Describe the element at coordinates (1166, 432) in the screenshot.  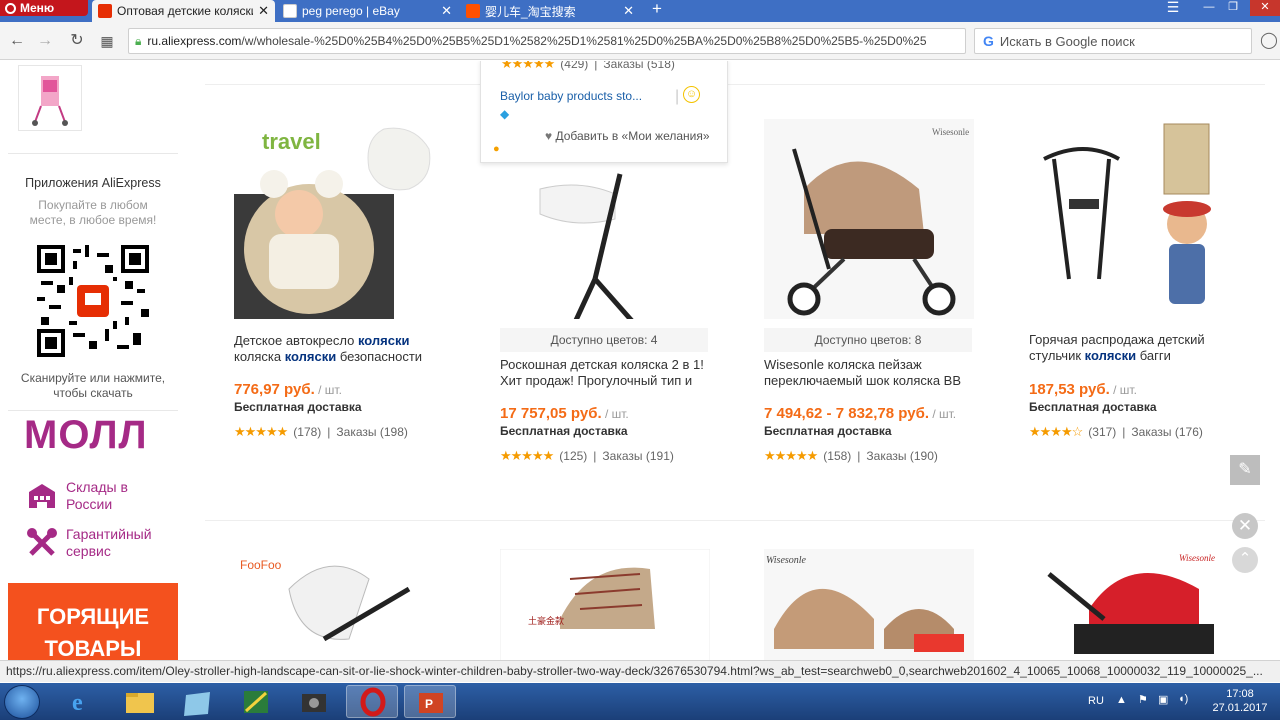
I see `orders-link: Заказы (176)` at that location.